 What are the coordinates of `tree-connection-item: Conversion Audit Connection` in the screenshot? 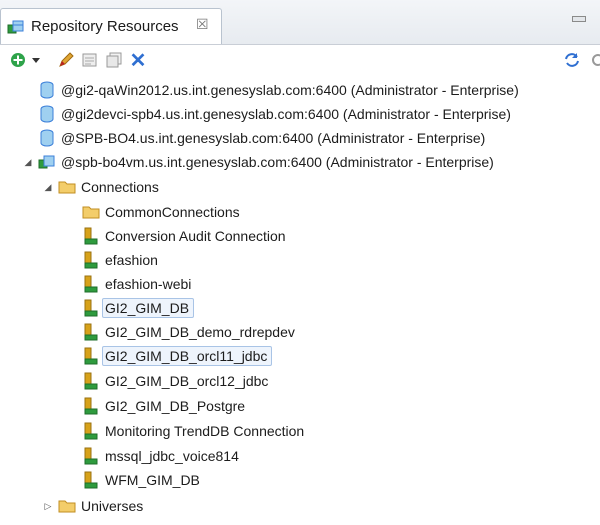 It's located at (184, 236).